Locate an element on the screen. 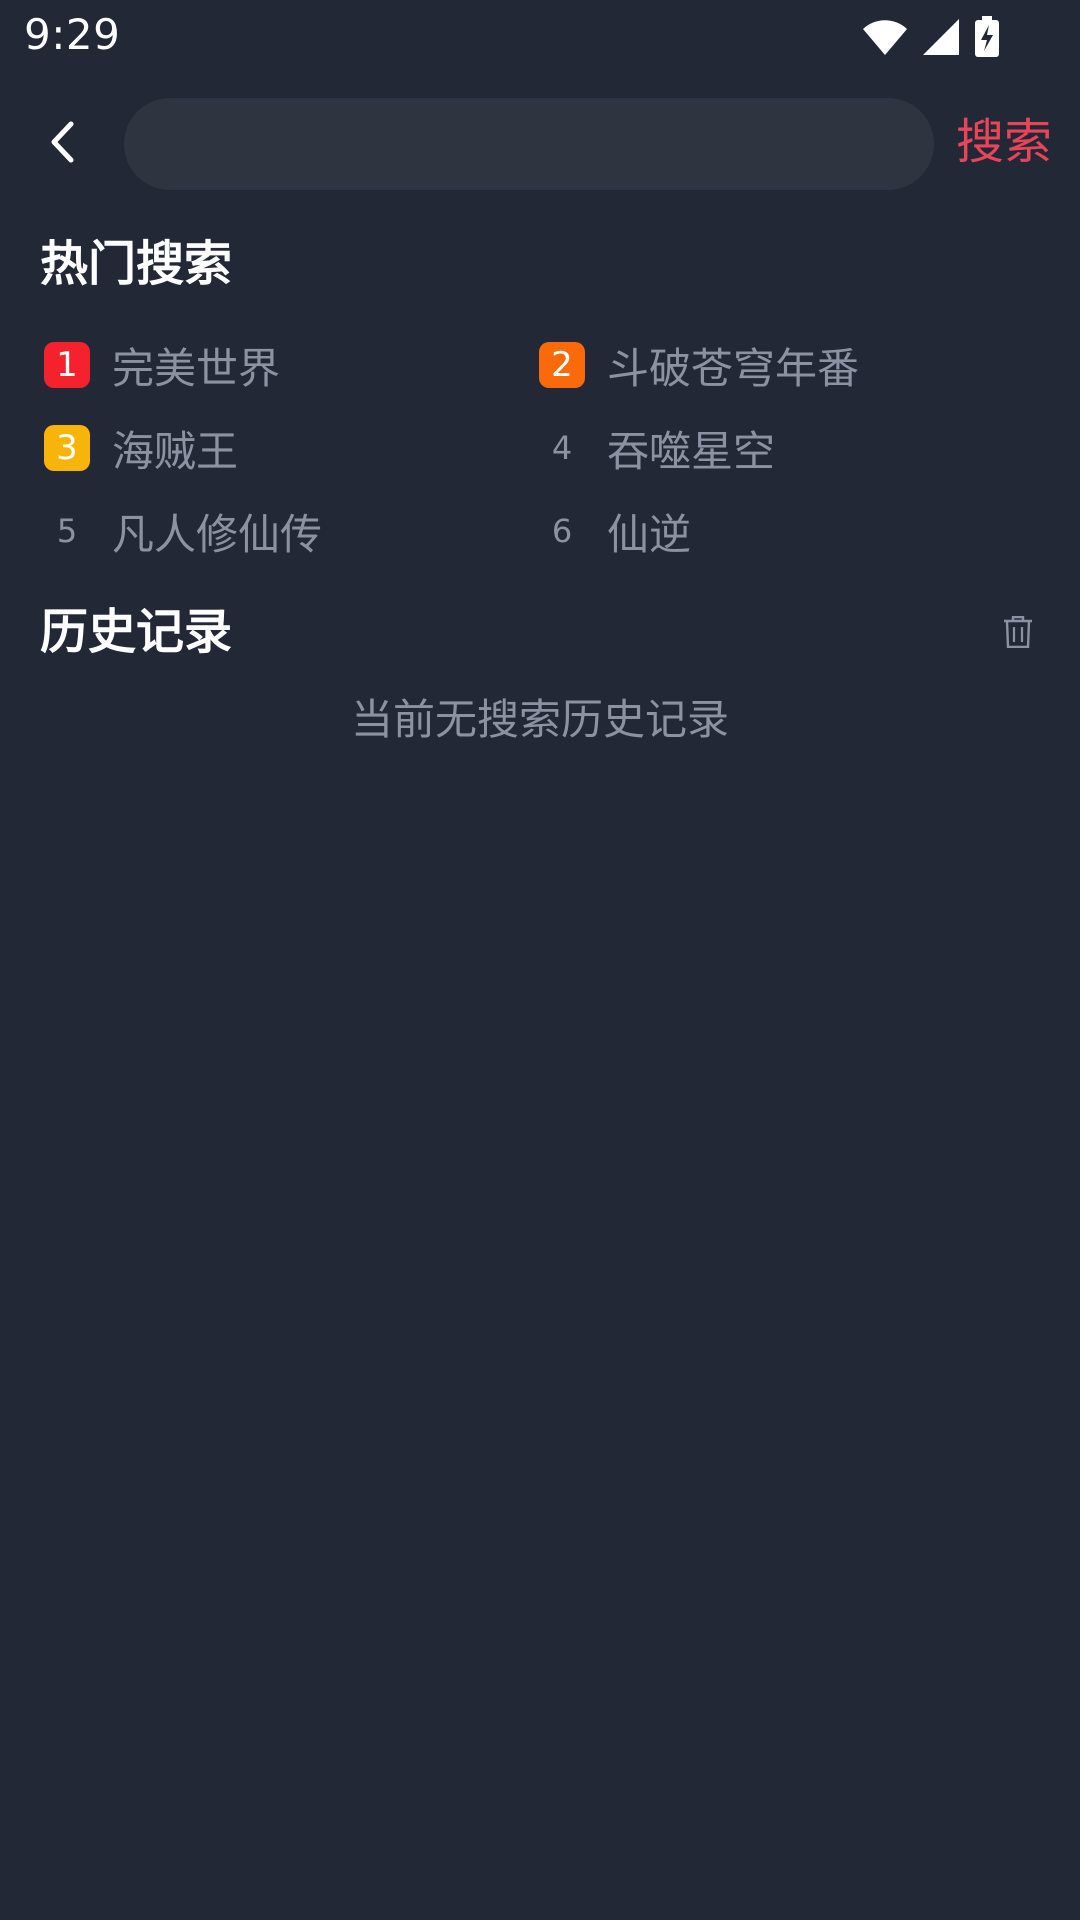  history-title: 历史记录 is located at coordinates (136, 632).